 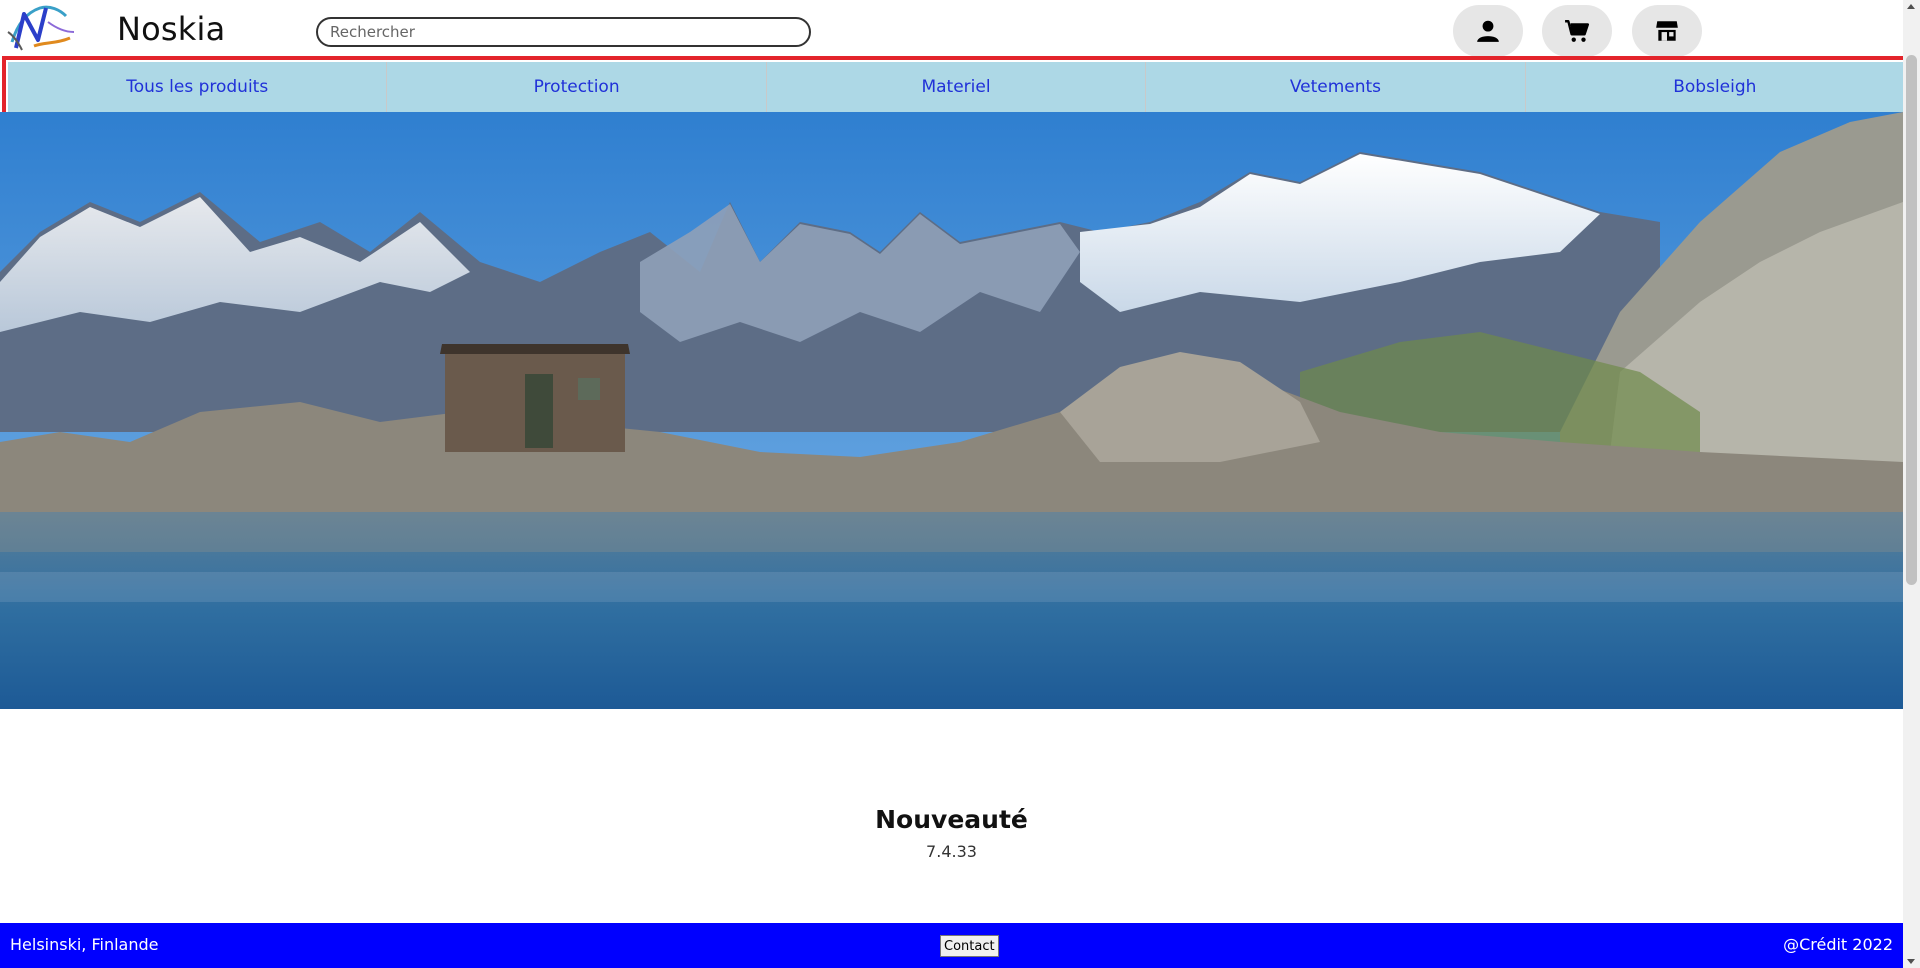 I want to click on footer-credit: @Crédit 2022, so click(x=1838, y=944).